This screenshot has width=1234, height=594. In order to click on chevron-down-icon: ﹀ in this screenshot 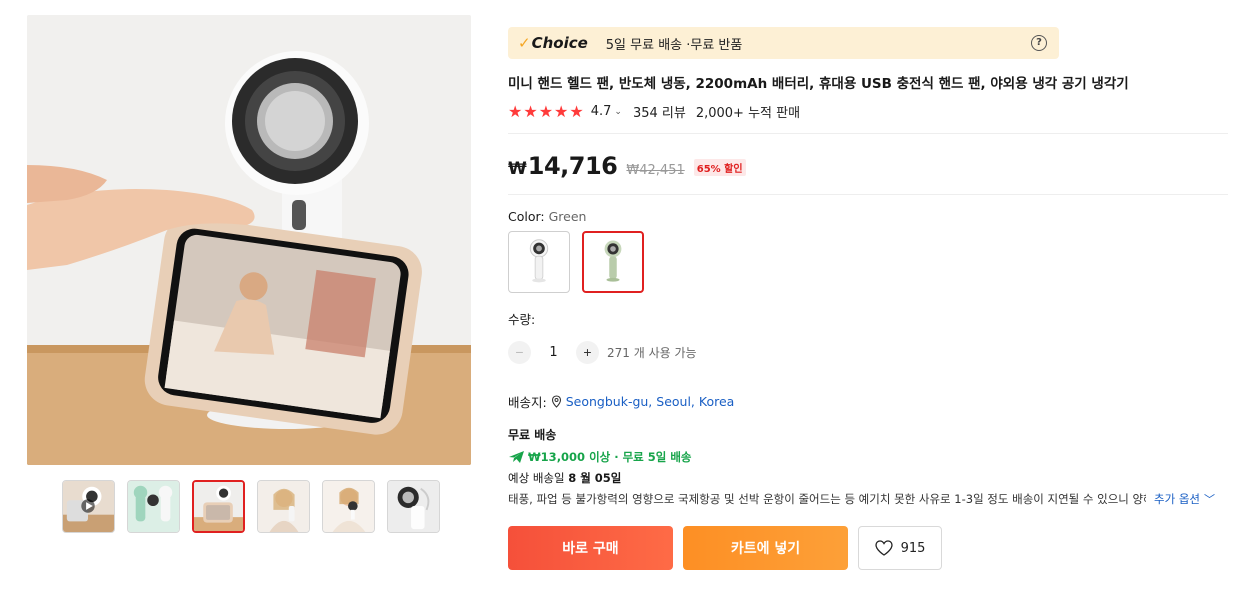, I will do `click(1209, 499)`.